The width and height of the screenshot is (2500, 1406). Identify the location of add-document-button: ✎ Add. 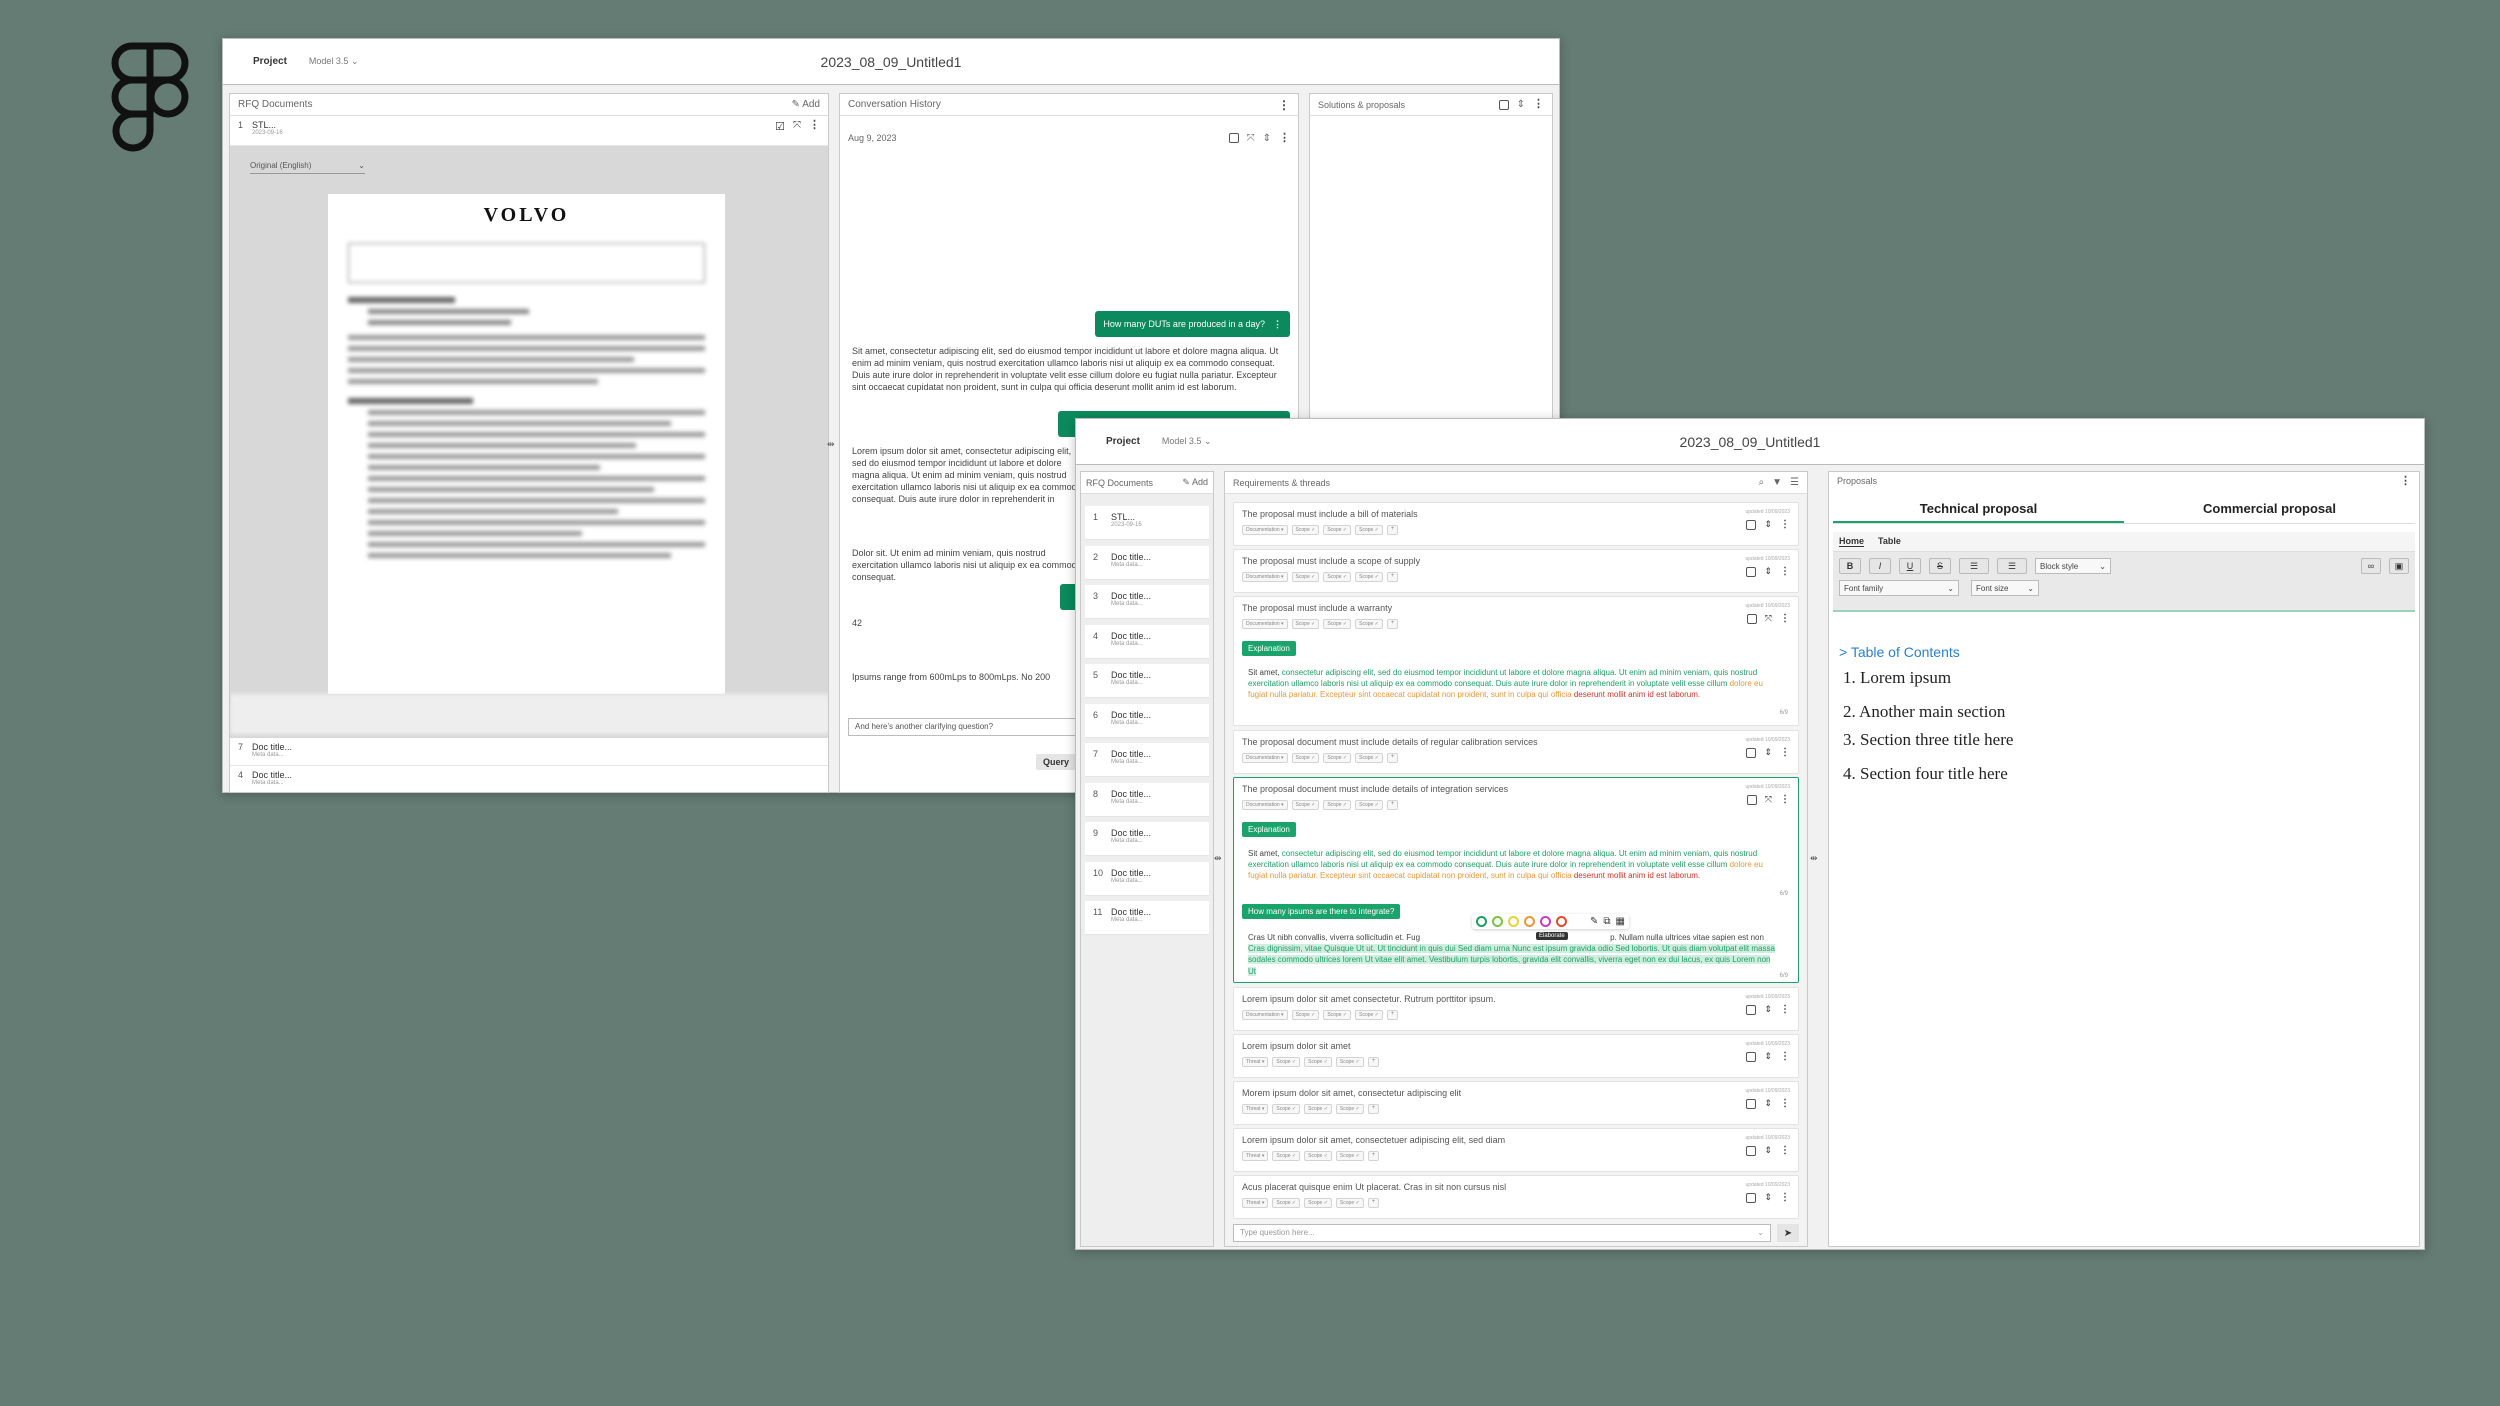
(806, 104).